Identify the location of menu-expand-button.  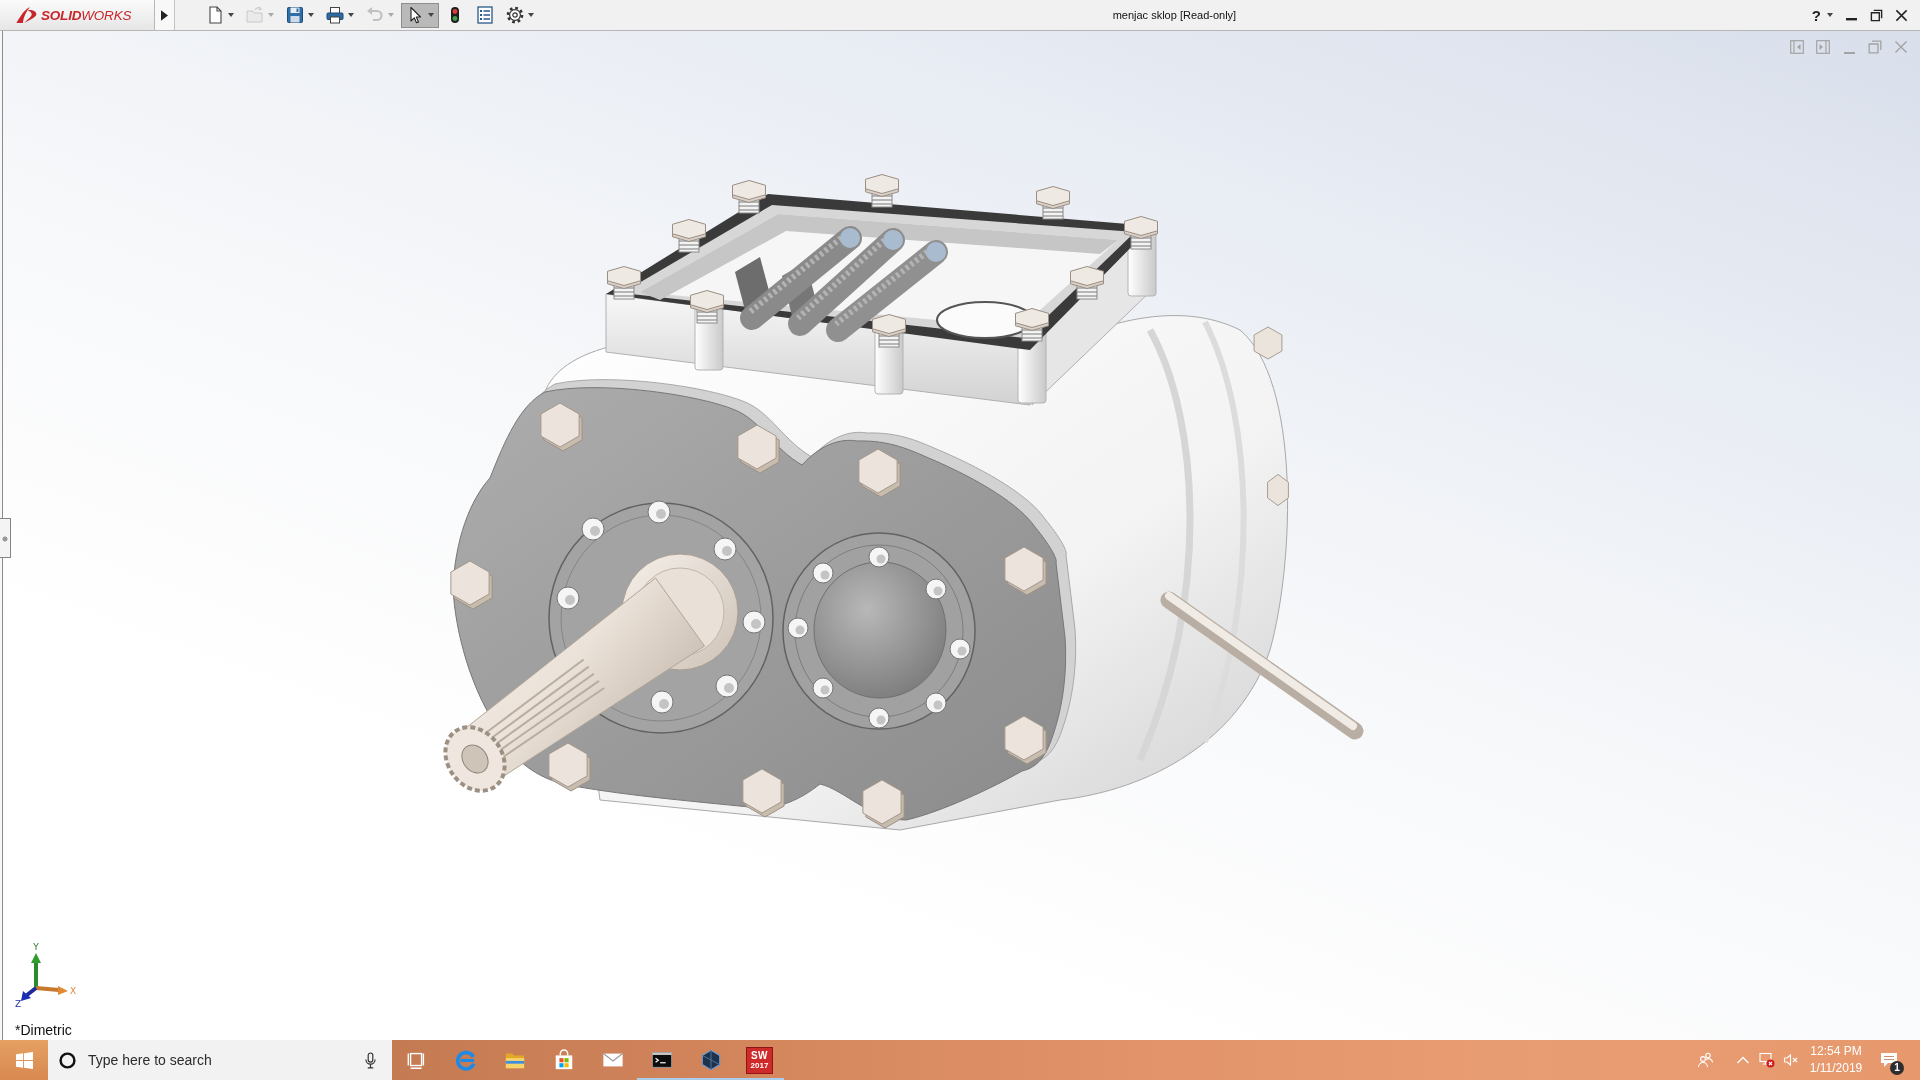
(165, 15).